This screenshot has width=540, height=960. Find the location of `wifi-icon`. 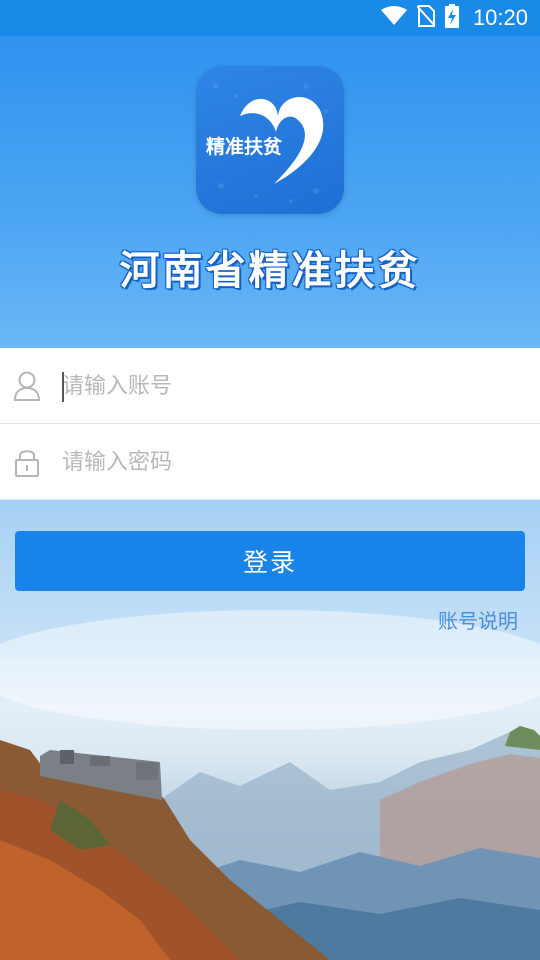

wifi-icon is located at coordinates (393, 18).